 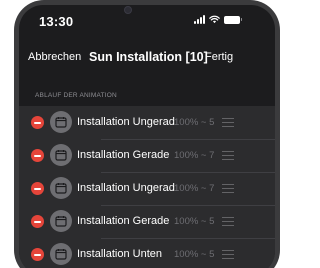 What do you see at coordinates (147, 20) in the screenshot?
I see `status-bar: 13:30` at bounding box center [147, 20].